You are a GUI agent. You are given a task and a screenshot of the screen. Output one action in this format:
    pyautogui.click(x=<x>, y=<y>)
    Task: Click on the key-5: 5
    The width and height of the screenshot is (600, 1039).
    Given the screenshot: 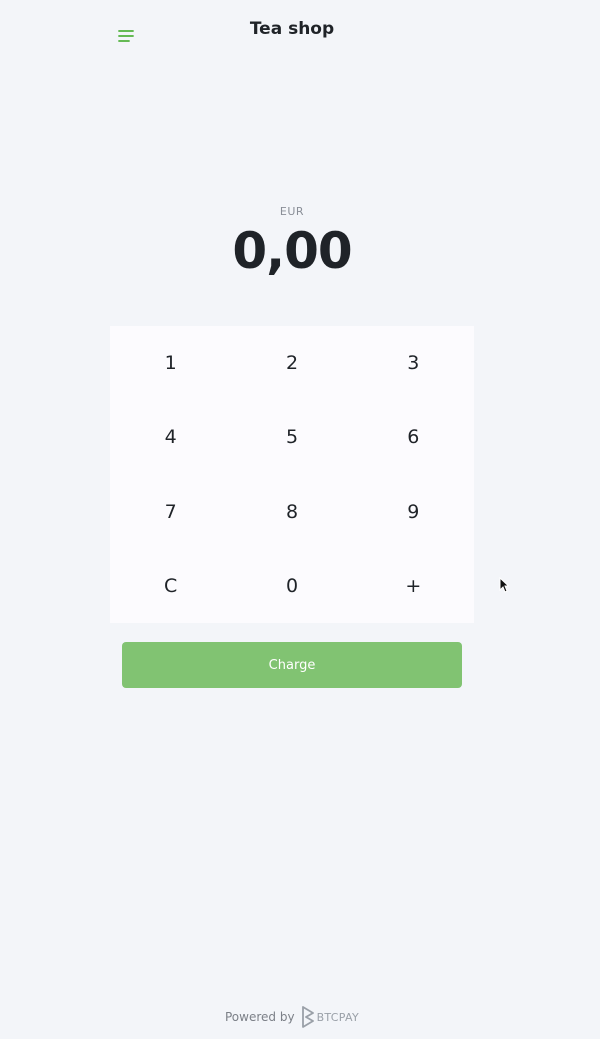 What is the action you would take?
    pyautogui.click(x=291, y=437)
    